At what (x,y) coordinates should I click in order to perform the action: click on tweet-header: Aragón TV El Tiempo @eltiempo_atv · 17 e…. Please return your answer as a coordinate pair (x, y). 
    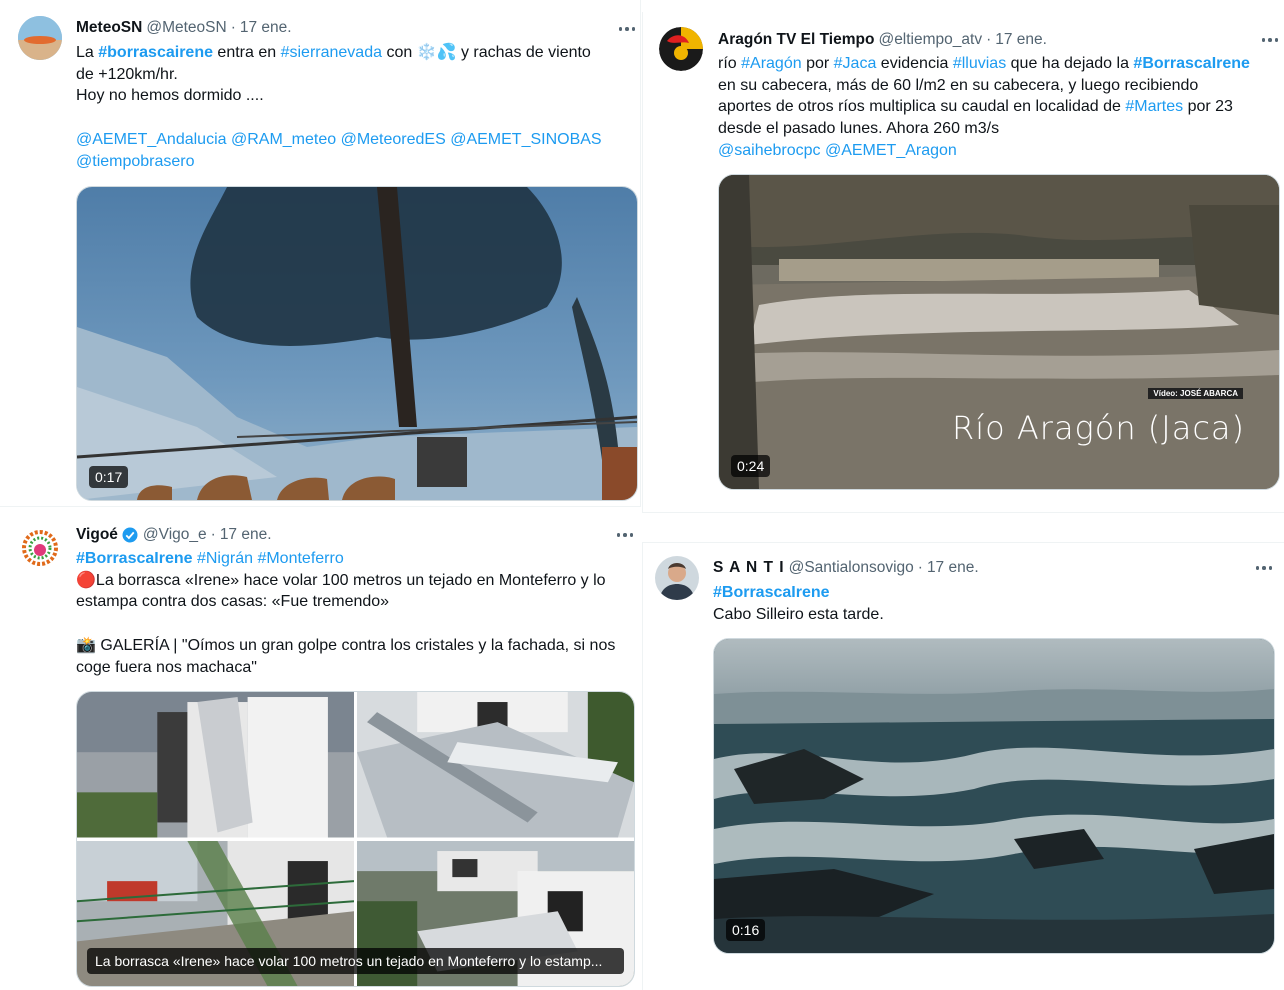
    Looking at the image, I should click on (882, 40).